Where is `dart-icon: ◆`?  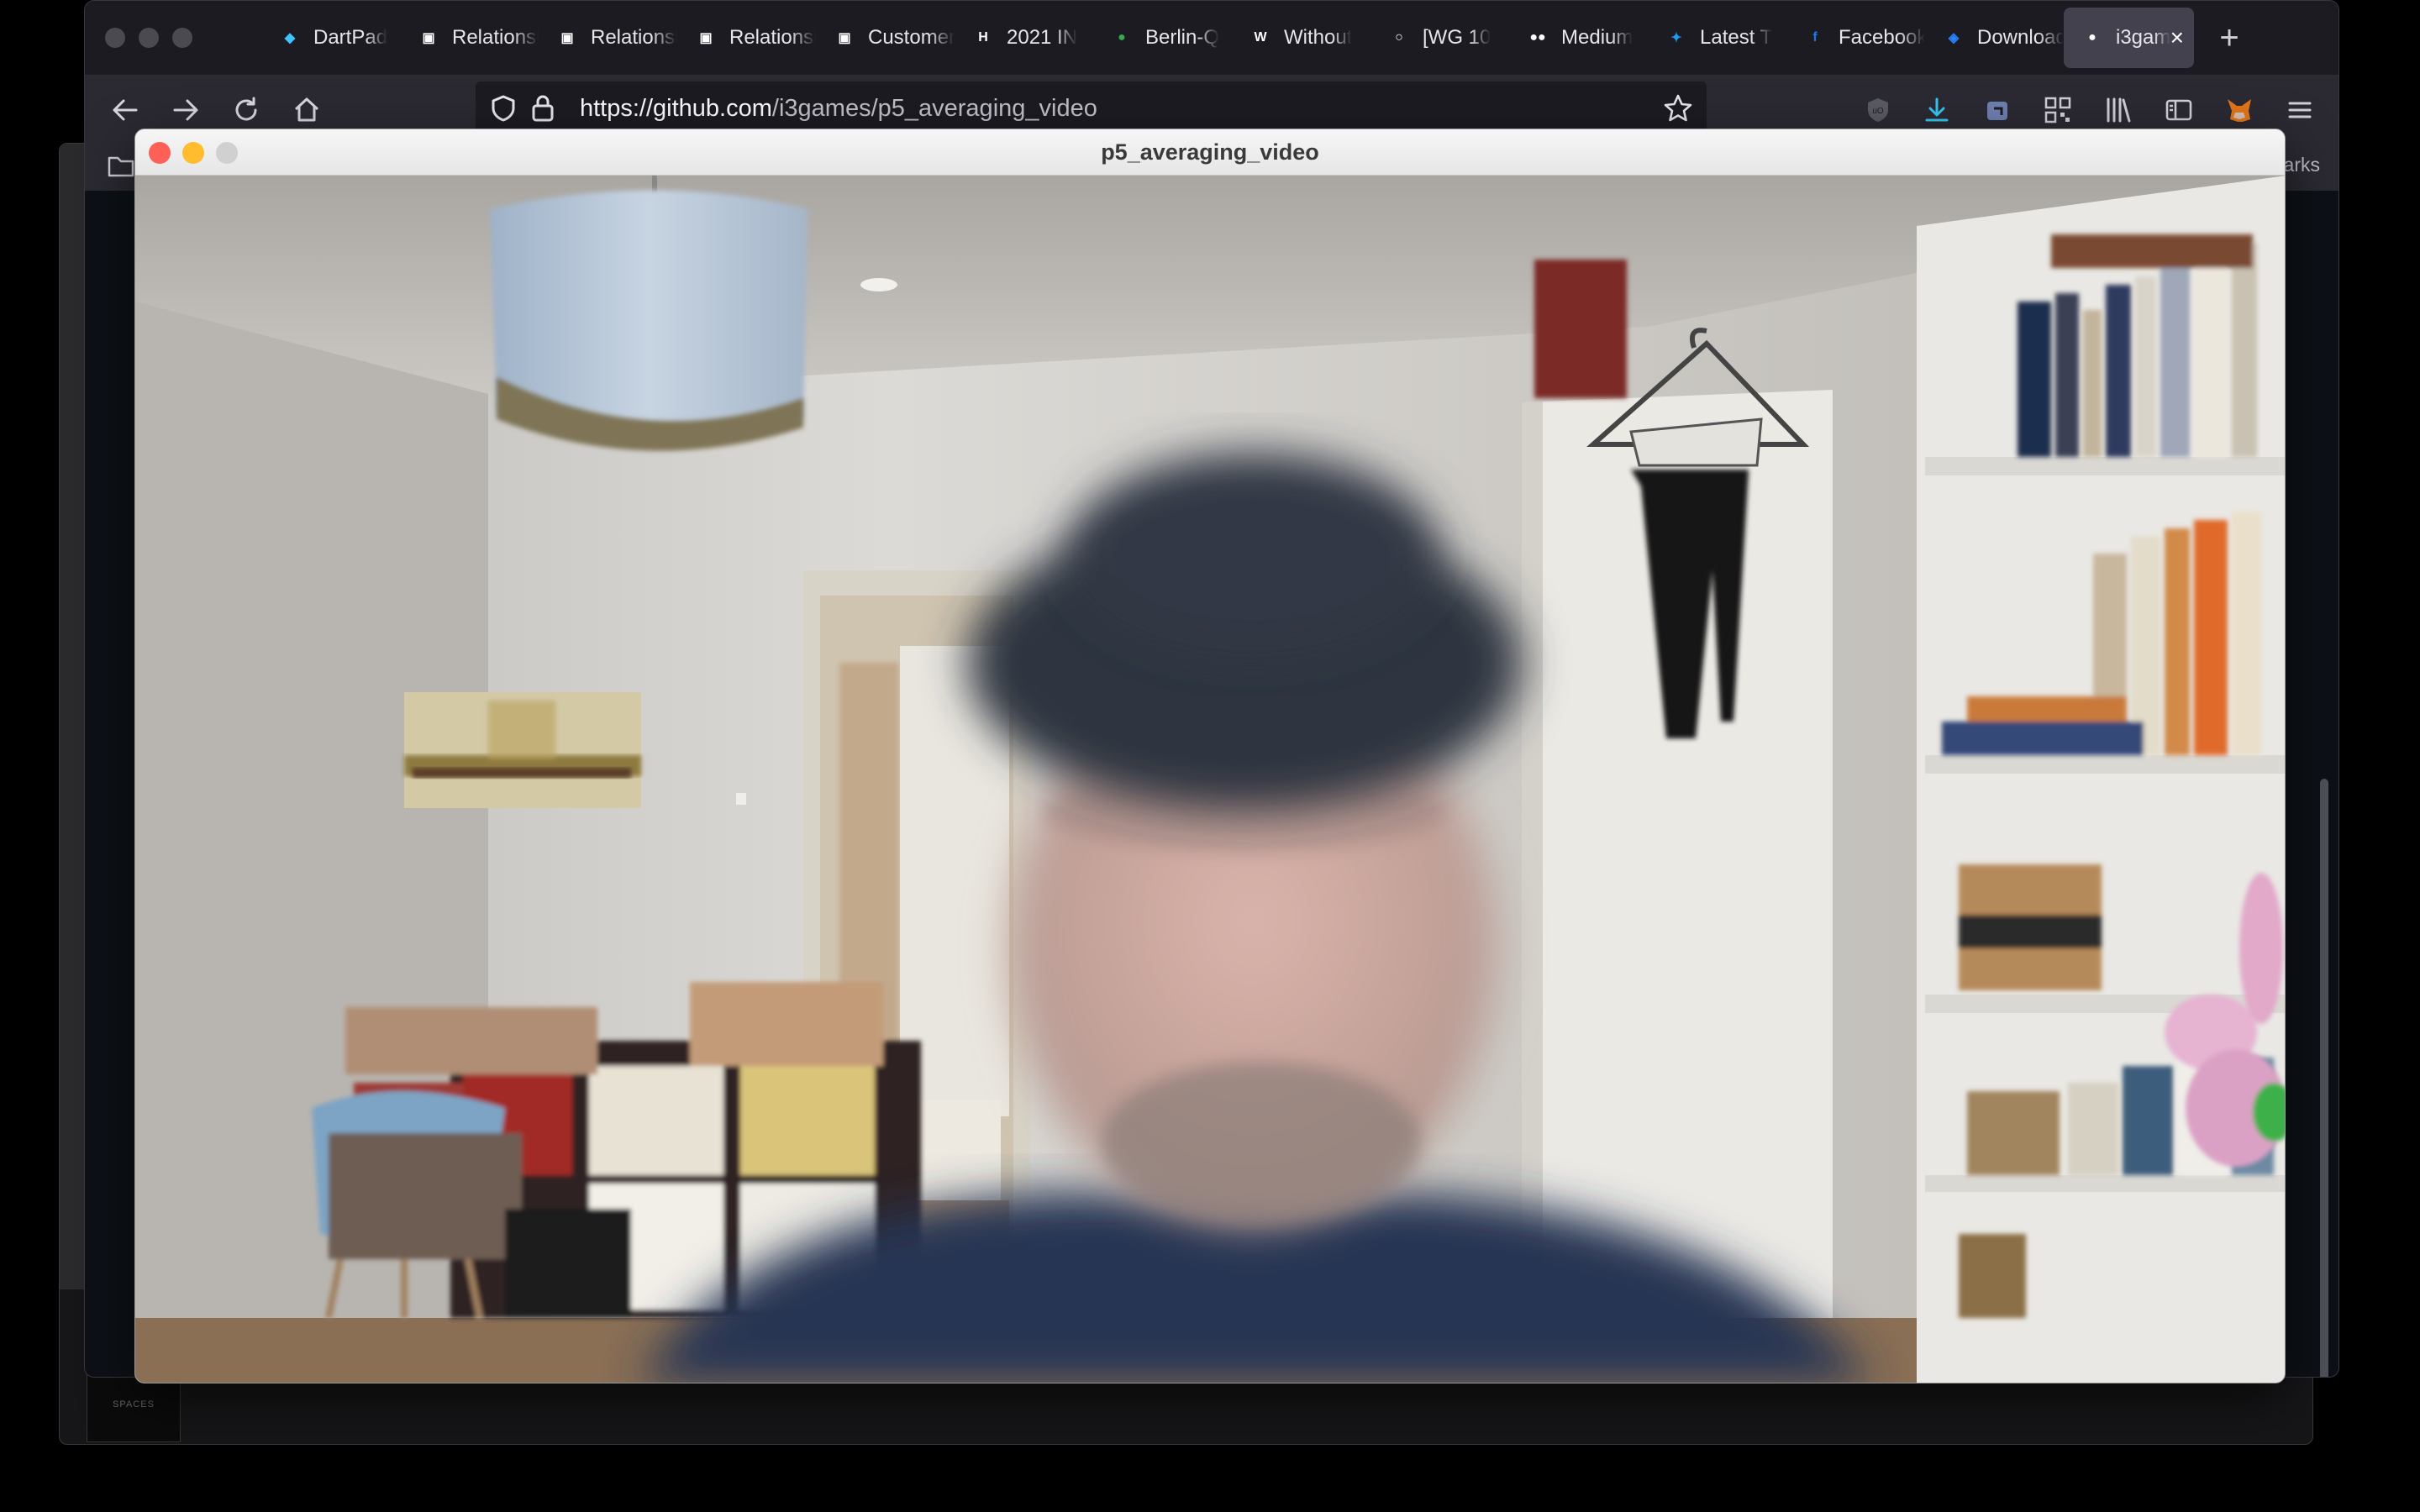 dart-icon: ◆ is located at coordinates (290, 38).